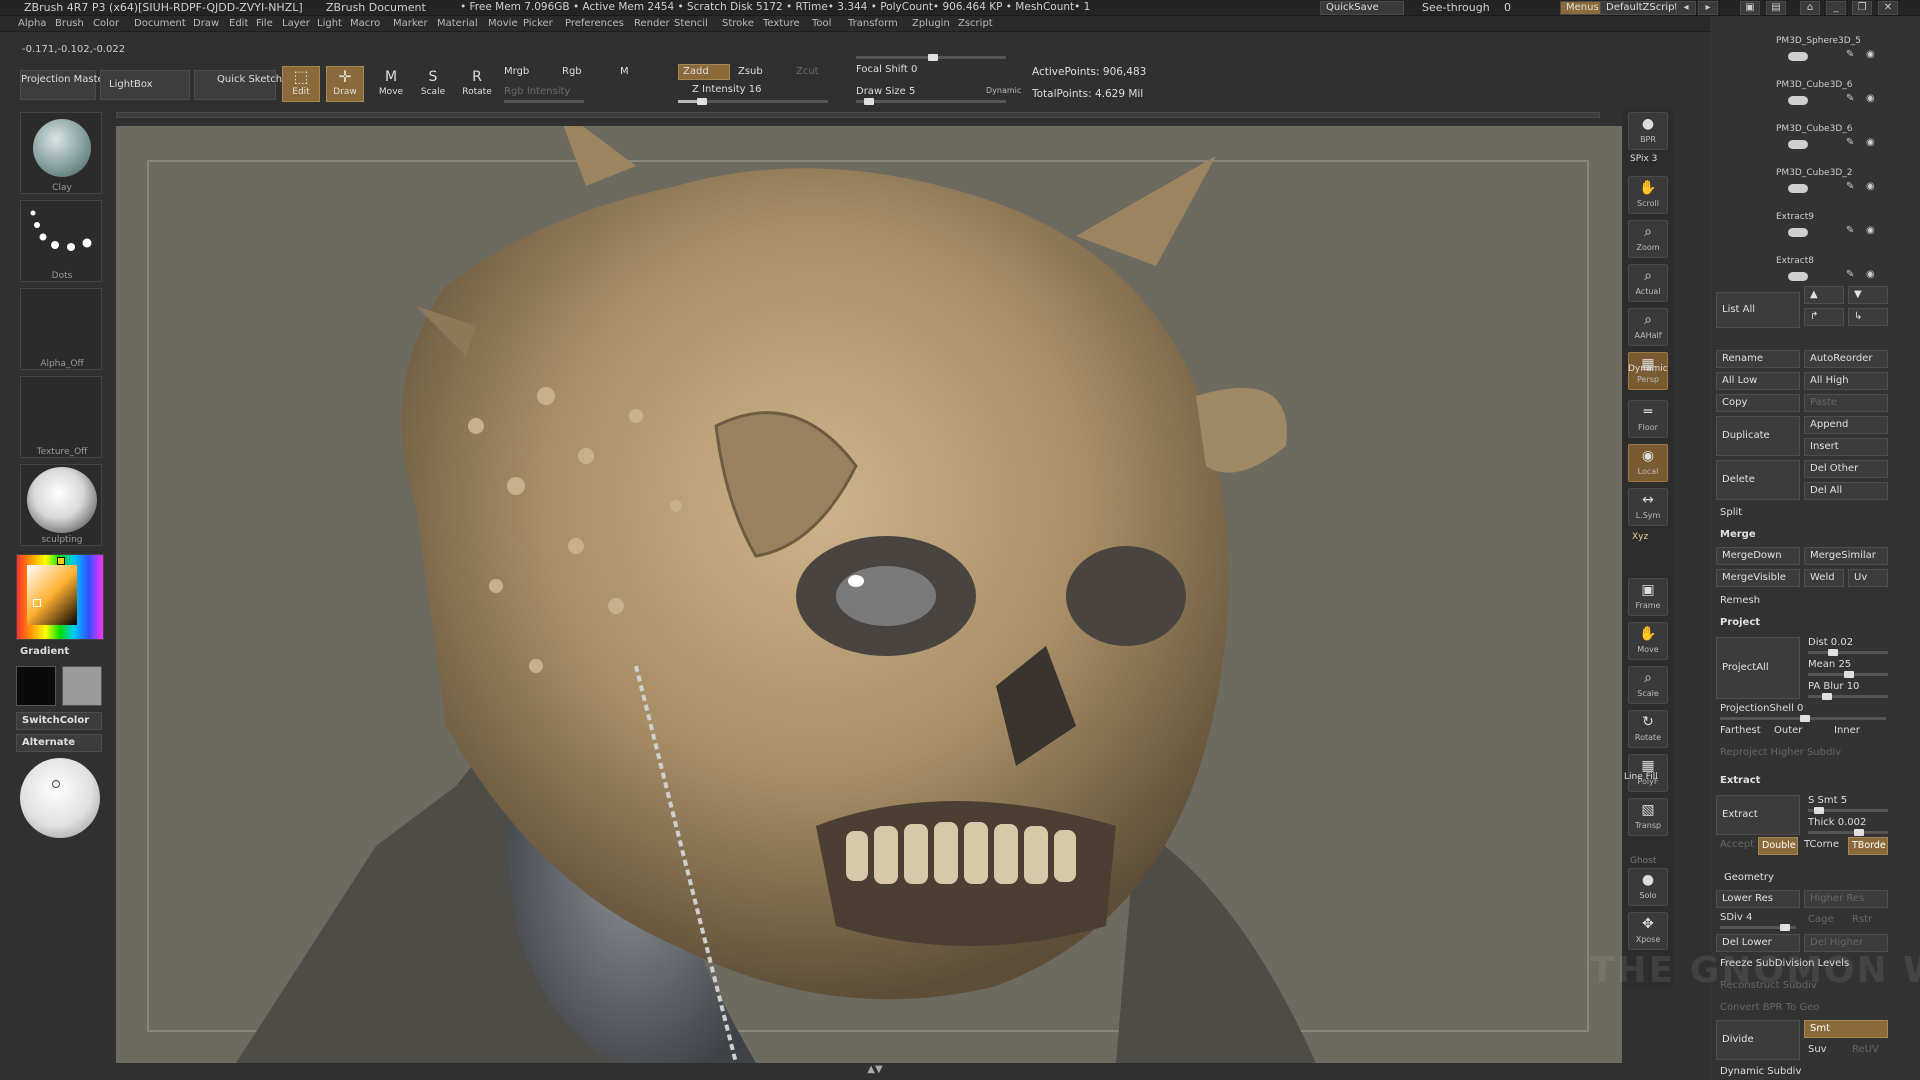  Describe the element at coordinates (1868, 317) in the screenshot. I see `arrow-right2-icon: ↳` at that location.